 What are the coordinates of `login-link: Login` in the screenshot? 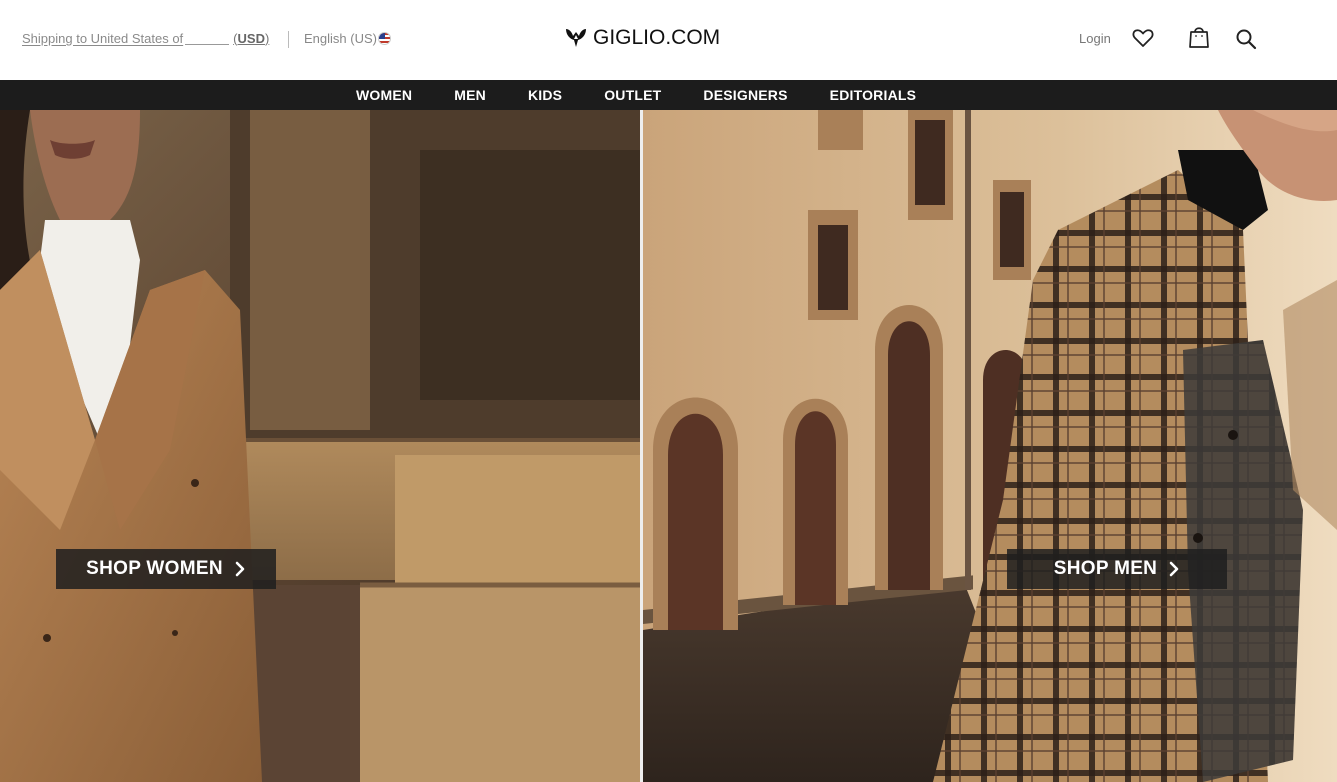 It's located at (1095, 38).